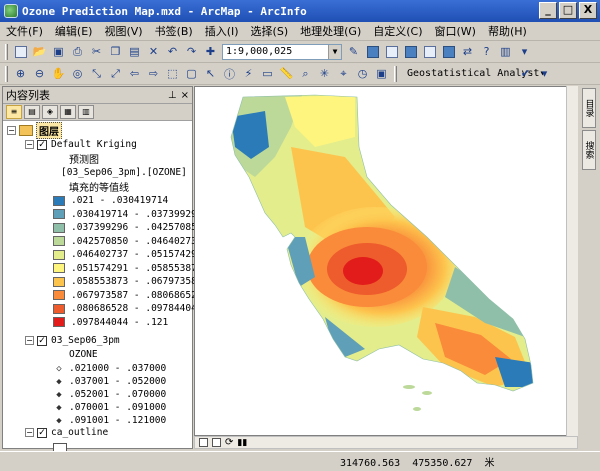 The image size is (600, 471). I want to click on layers-group-label: 图层, so click(49, 130).